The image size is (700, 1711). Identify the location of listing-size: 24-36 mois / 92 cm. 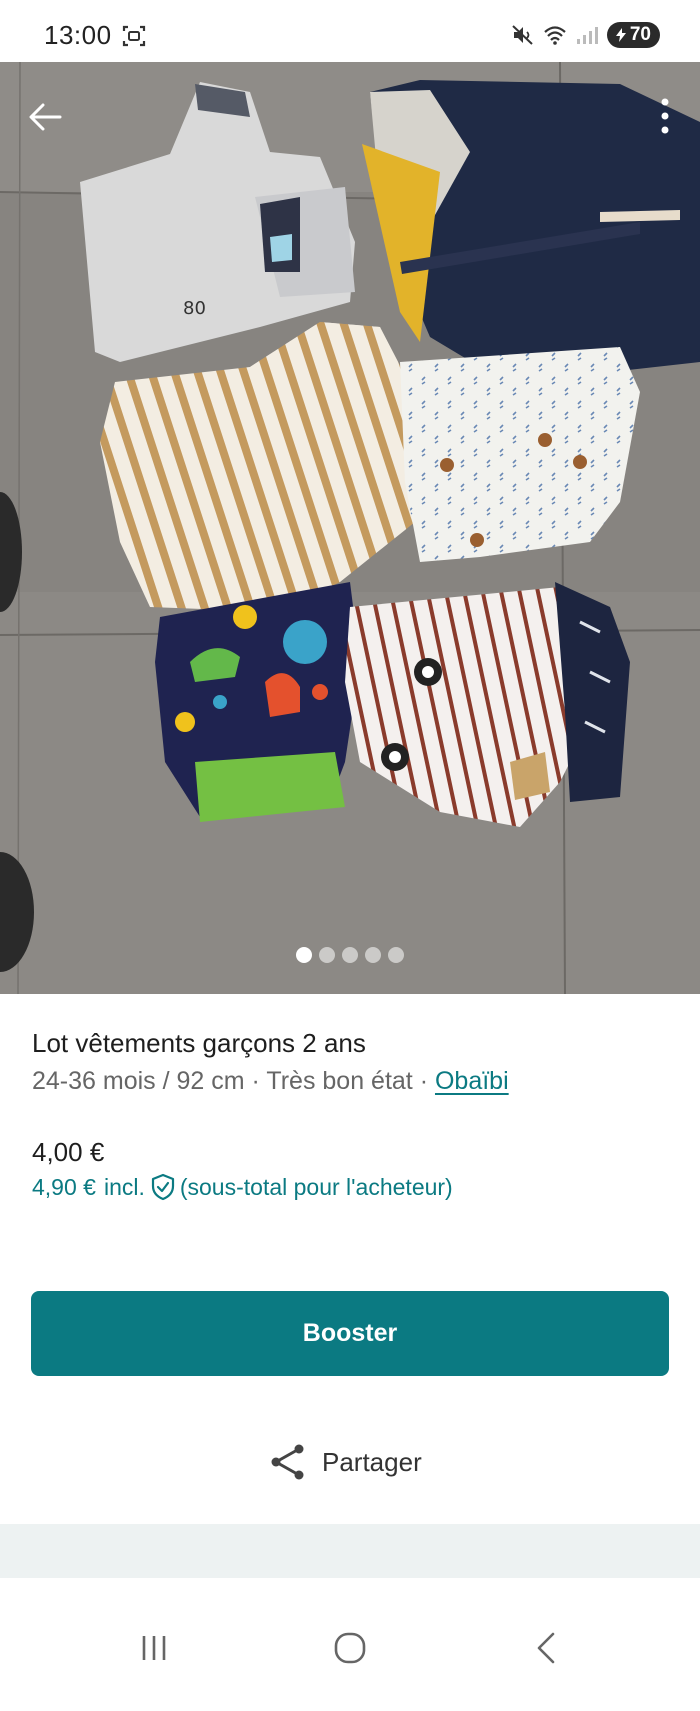
(138, 1081).